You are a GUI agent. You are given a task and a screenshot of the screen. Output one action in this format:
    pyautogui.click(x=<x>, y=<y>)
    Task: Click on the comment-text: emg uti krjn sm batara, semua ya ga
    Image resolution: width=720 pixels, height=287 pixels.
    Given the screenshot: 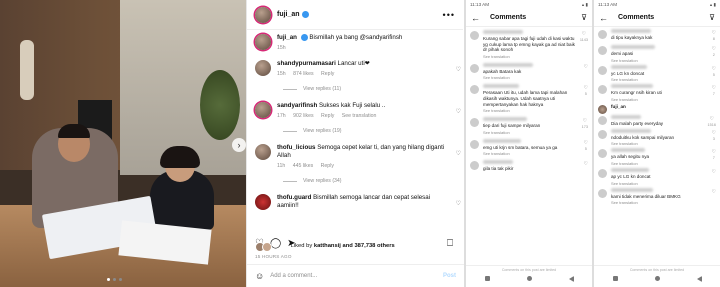 What is the action you would take?
    pyautogui.click(x=520, y=147)
    